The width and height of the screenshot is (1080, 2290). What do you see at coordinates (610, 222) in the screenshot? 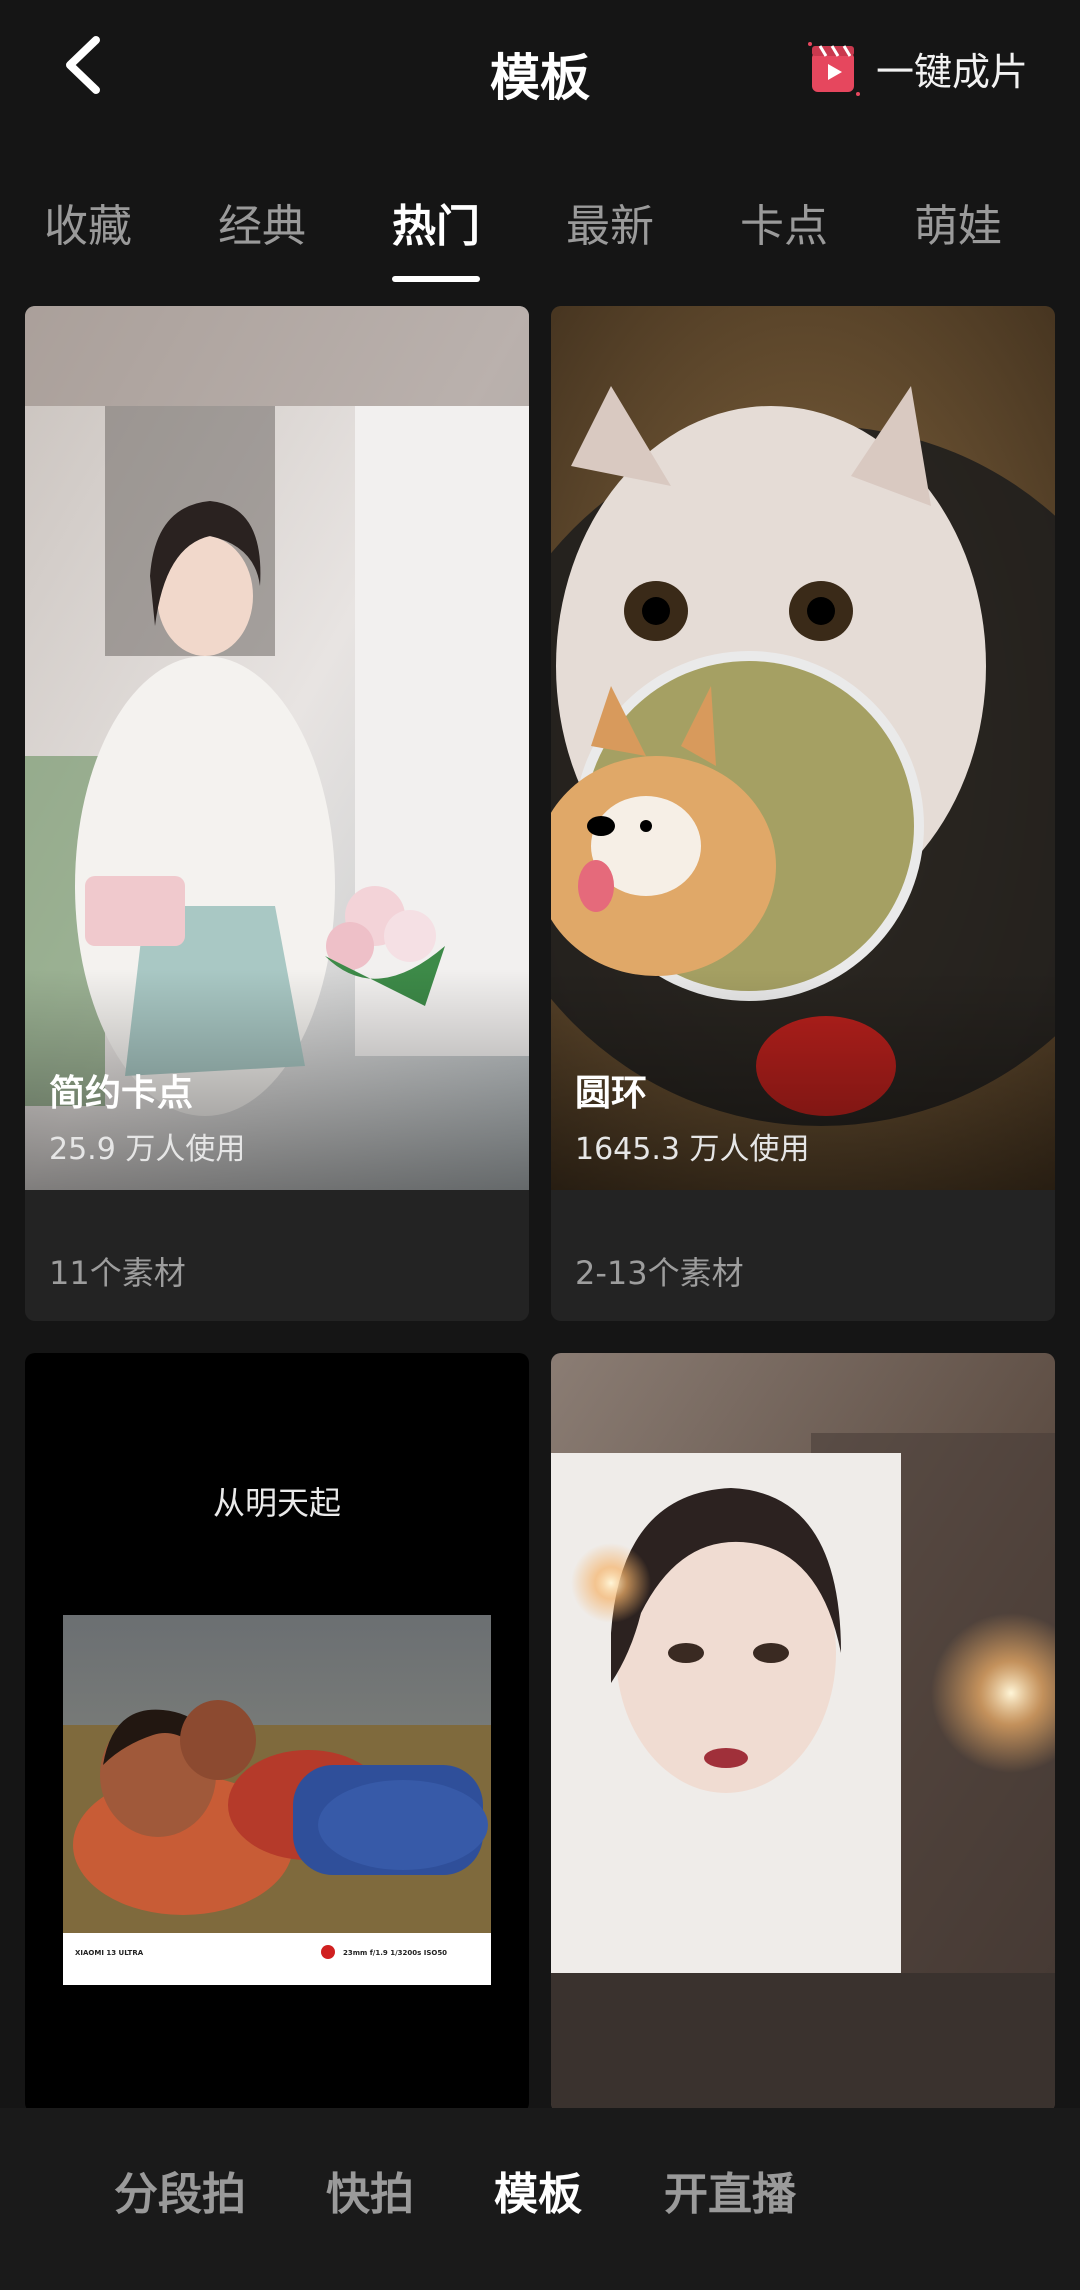
I see `tab-newest: 最新` at bounding box center [610, 222].